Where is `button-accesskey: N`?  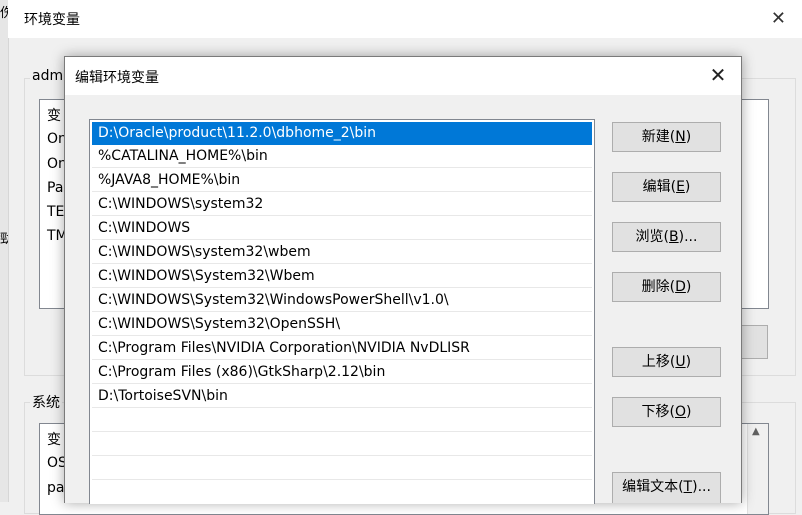 button-accesskey: N is located at coordinates (680, 137).